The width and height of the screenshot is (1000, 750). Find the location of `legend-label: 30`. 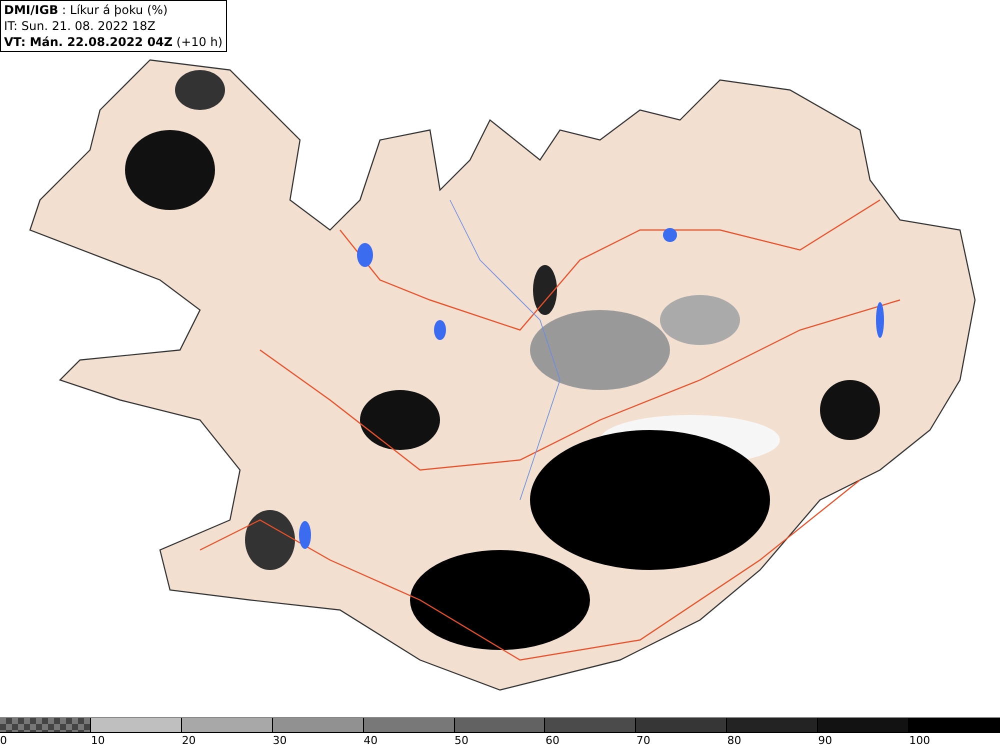

legend-label: 30 is located at coordinates (279, 740).